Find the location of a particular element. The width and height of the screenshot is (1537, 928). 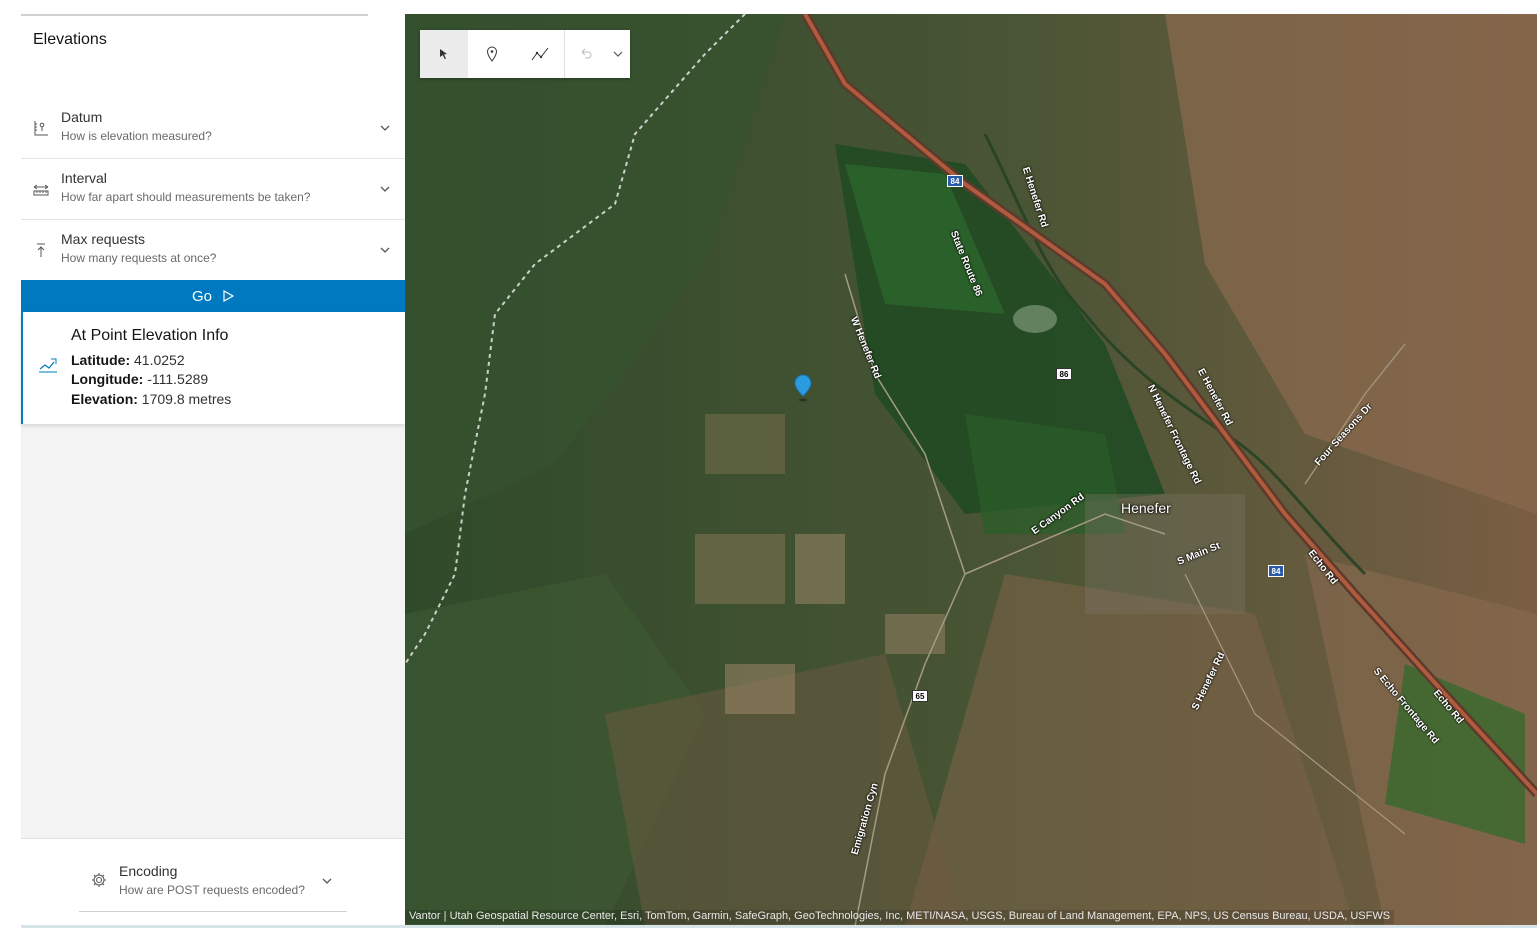

accordion-max-requests-subtitle: How many requests at once? is located at coordinates (139, 258).